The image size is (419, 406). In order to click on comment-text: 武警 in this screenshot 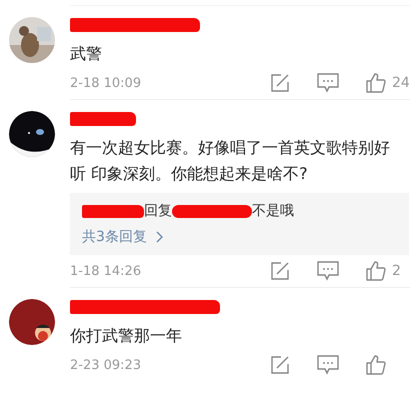, I will do `click(86, 54)`.